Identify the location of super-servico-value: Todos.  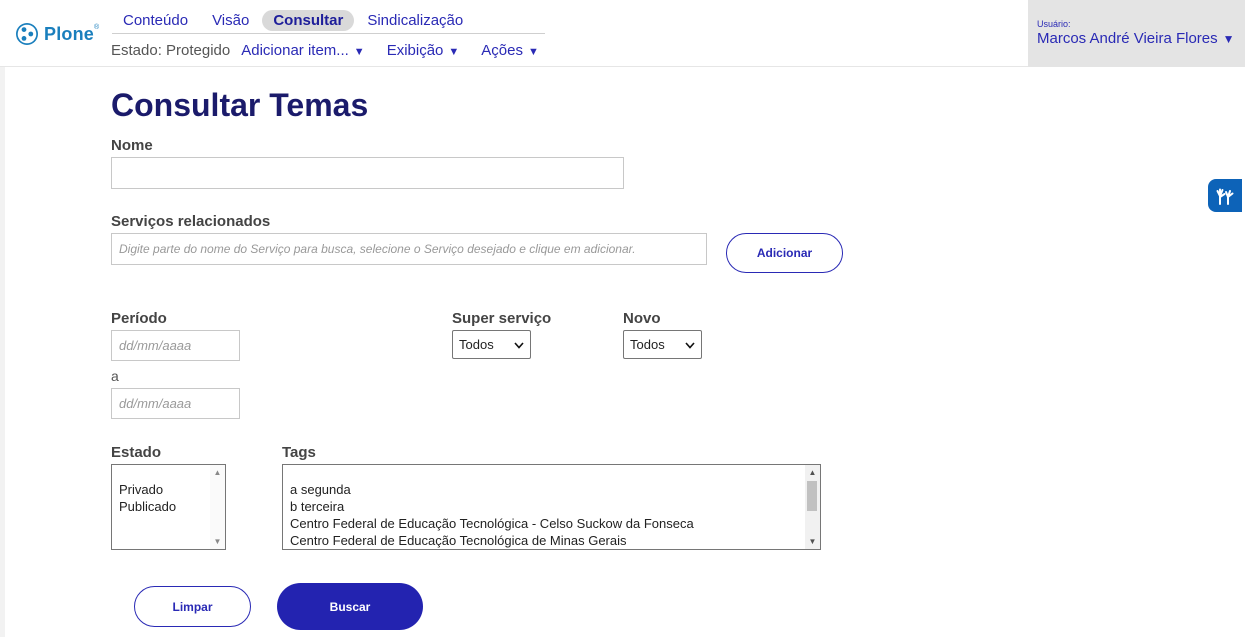
(476, 344).